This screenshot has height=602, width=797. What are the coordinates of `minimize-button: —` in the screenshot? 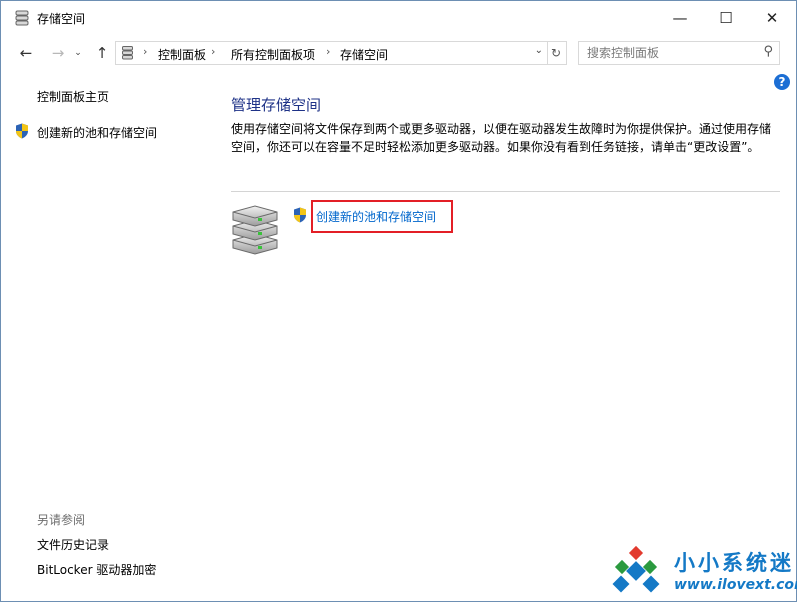 It's located at (680, 18).